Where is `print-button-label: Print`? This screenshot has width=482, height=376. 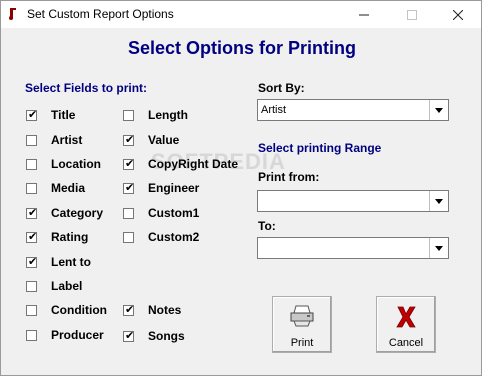 print-button-label: Print is located at coordinates (302, 343).